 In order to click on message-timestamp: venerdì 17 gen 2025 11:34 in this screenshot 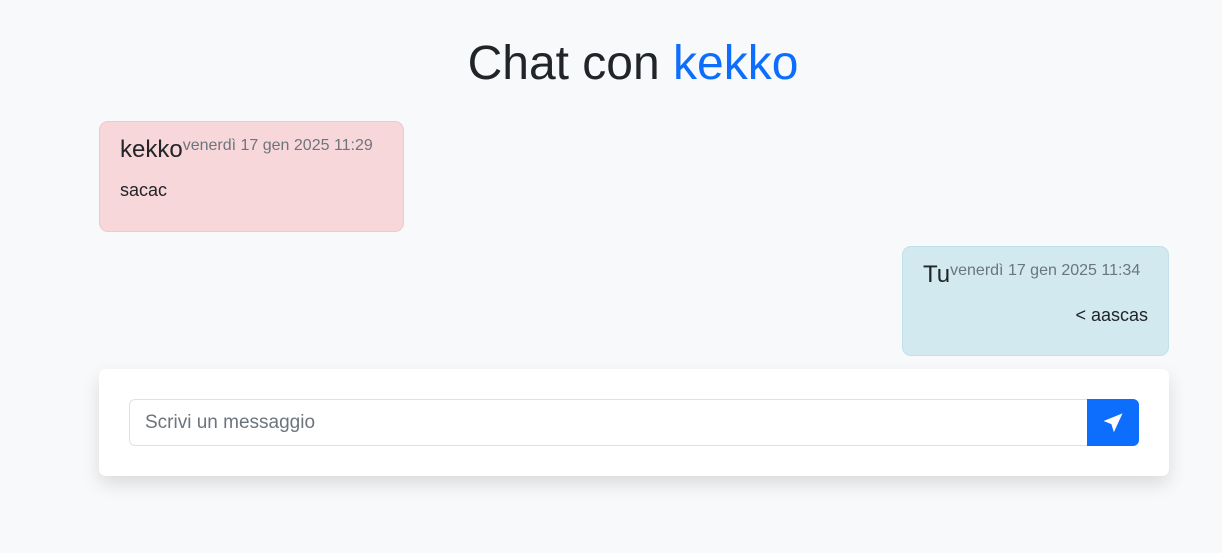, I will do `click(1045, 270)`.